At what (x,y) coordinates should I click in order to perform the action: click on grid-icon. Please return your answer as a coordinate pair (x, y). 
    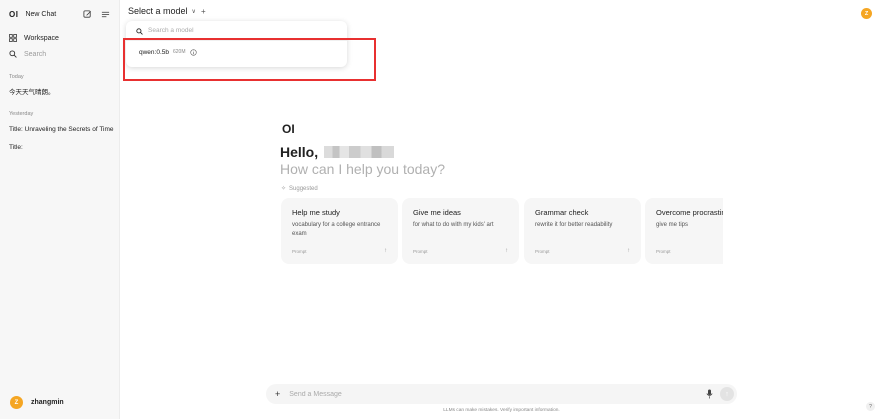
    Looking at the image, I should click on (14, 38).